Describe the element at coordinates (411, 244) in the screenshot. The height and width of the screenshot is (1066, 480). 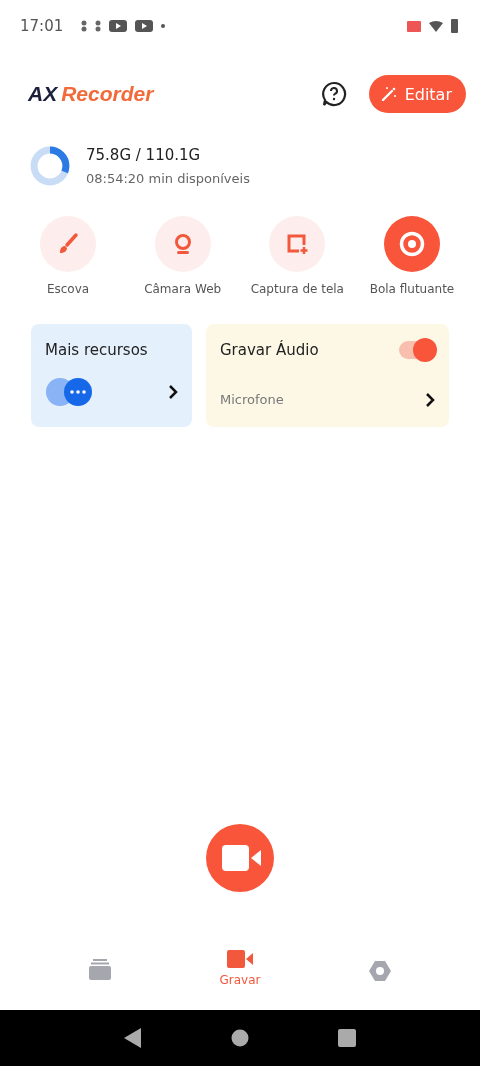
I see `target-icon` at that location.